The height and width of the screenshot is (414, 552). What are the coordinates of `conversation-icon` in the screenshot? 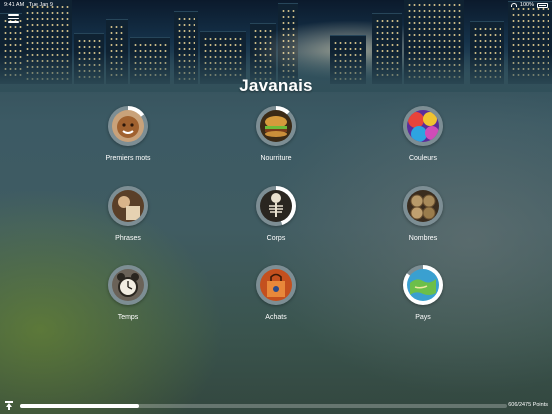 It's located at (128, 206).